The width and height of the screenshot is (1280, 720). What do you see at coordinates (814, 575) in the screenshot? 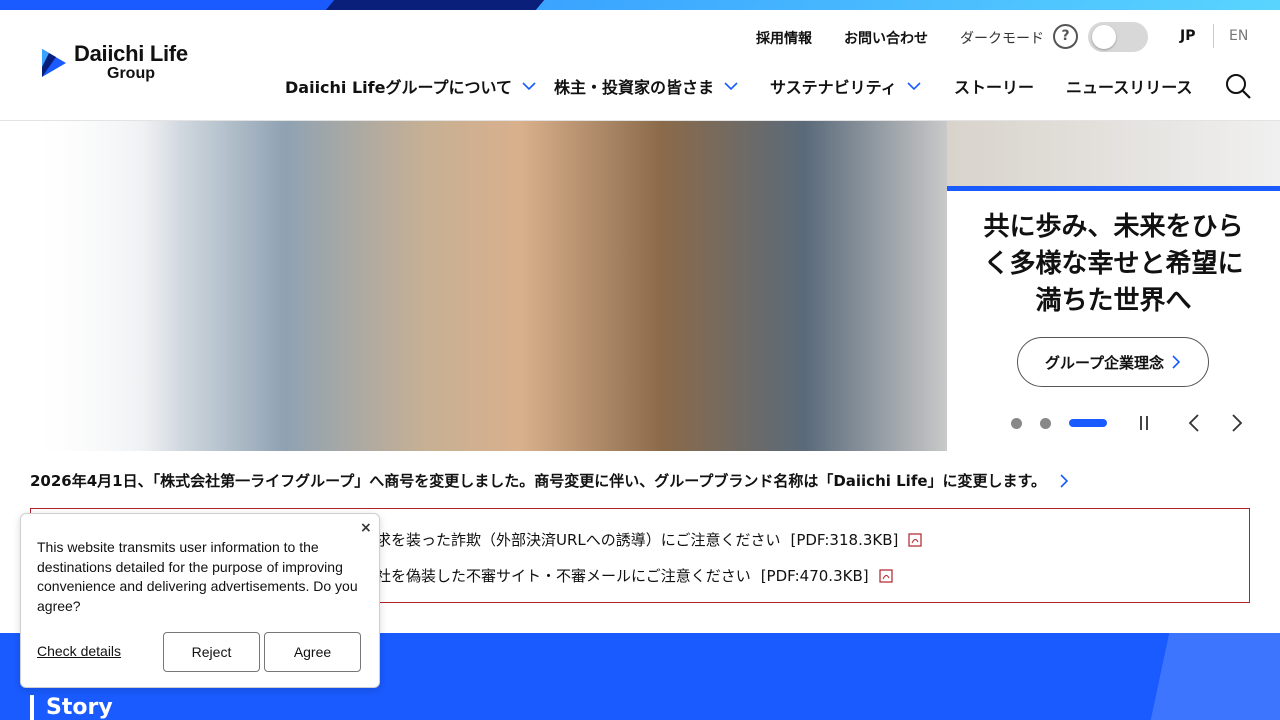
I see `alert-file-size: [PDF:470.3KB]` at bounding box center [814, 575].